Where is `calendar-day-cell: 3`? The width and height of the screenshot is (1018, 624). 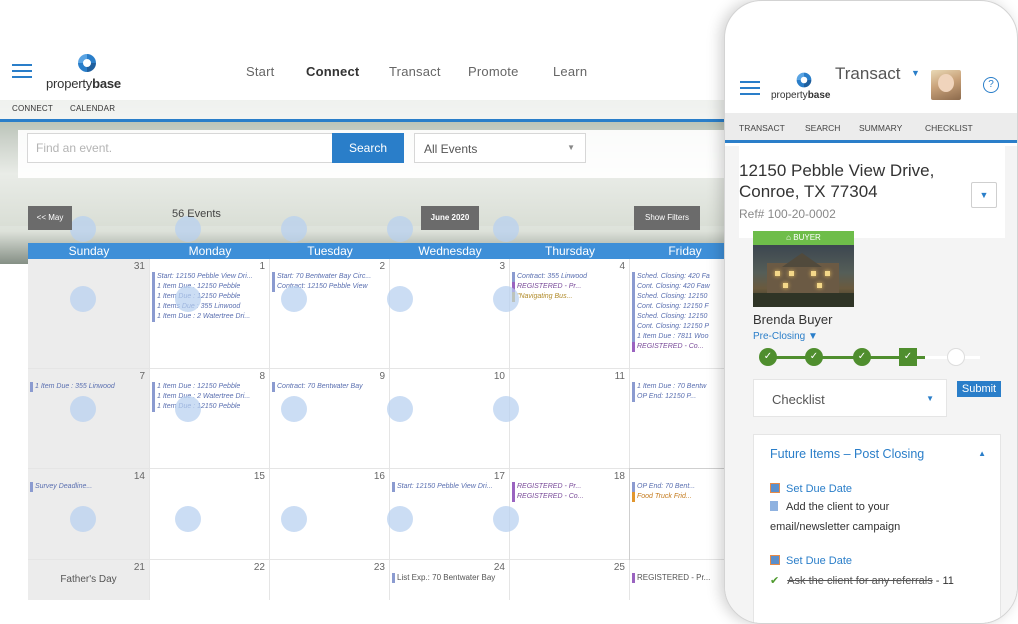
calendar-day-cell: 3 is located at coordinates (450, 314).